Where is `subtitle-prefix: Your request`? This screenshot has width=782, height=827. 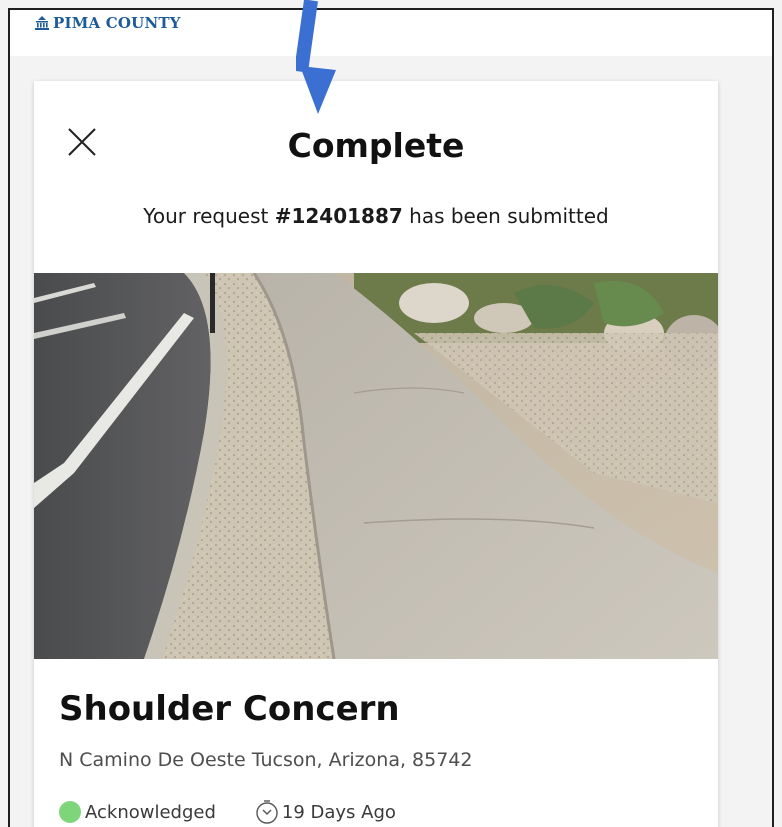 subtitle-prefix: Your request is located at coordinates (209, 216).